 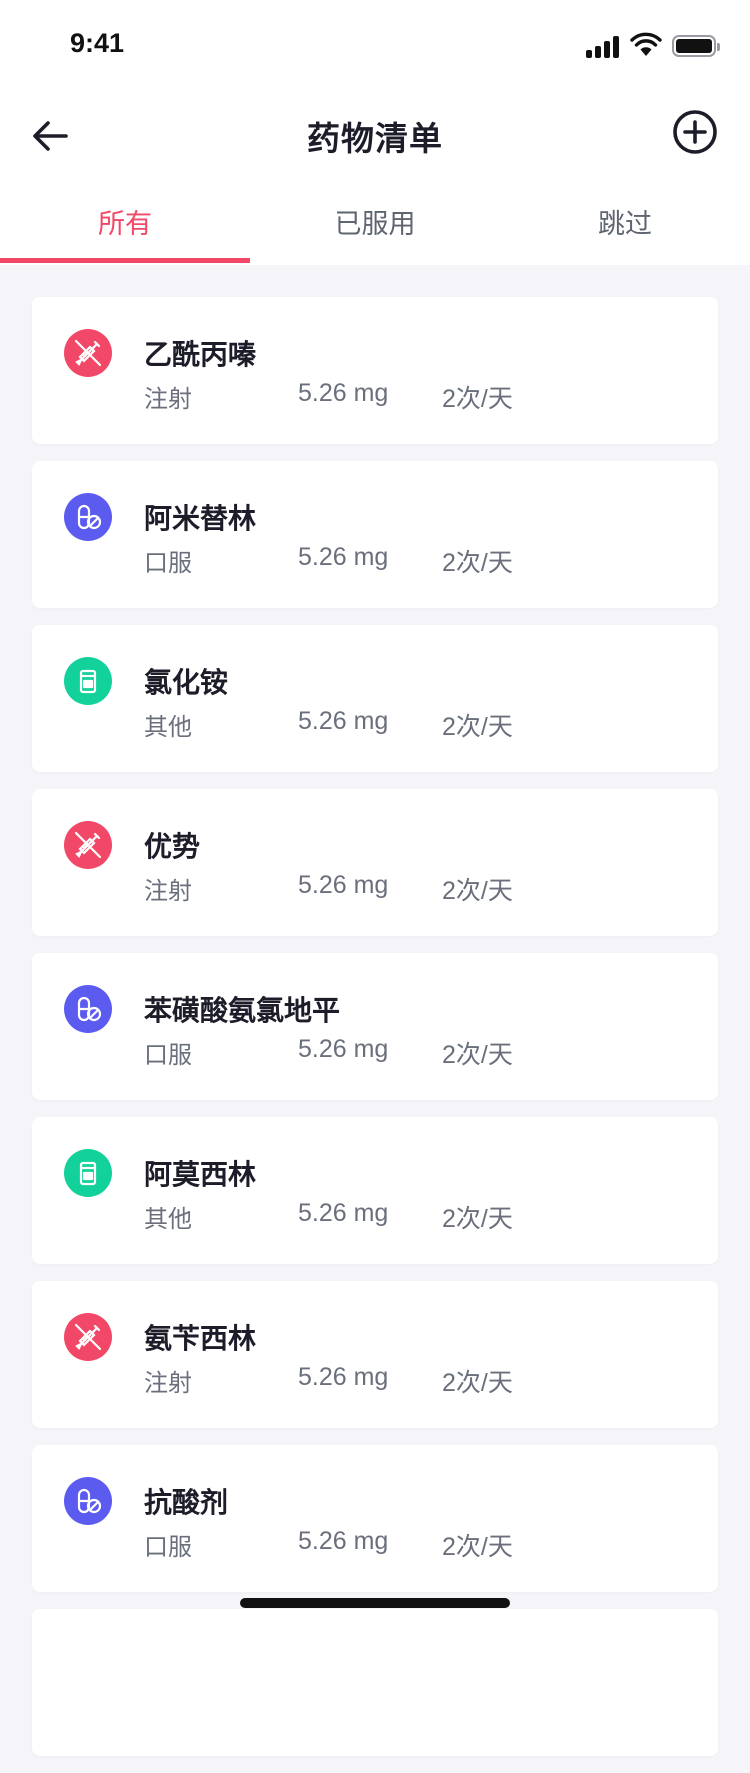 I want to click on tab-taken: 已服用, so click(x=375, y=222).